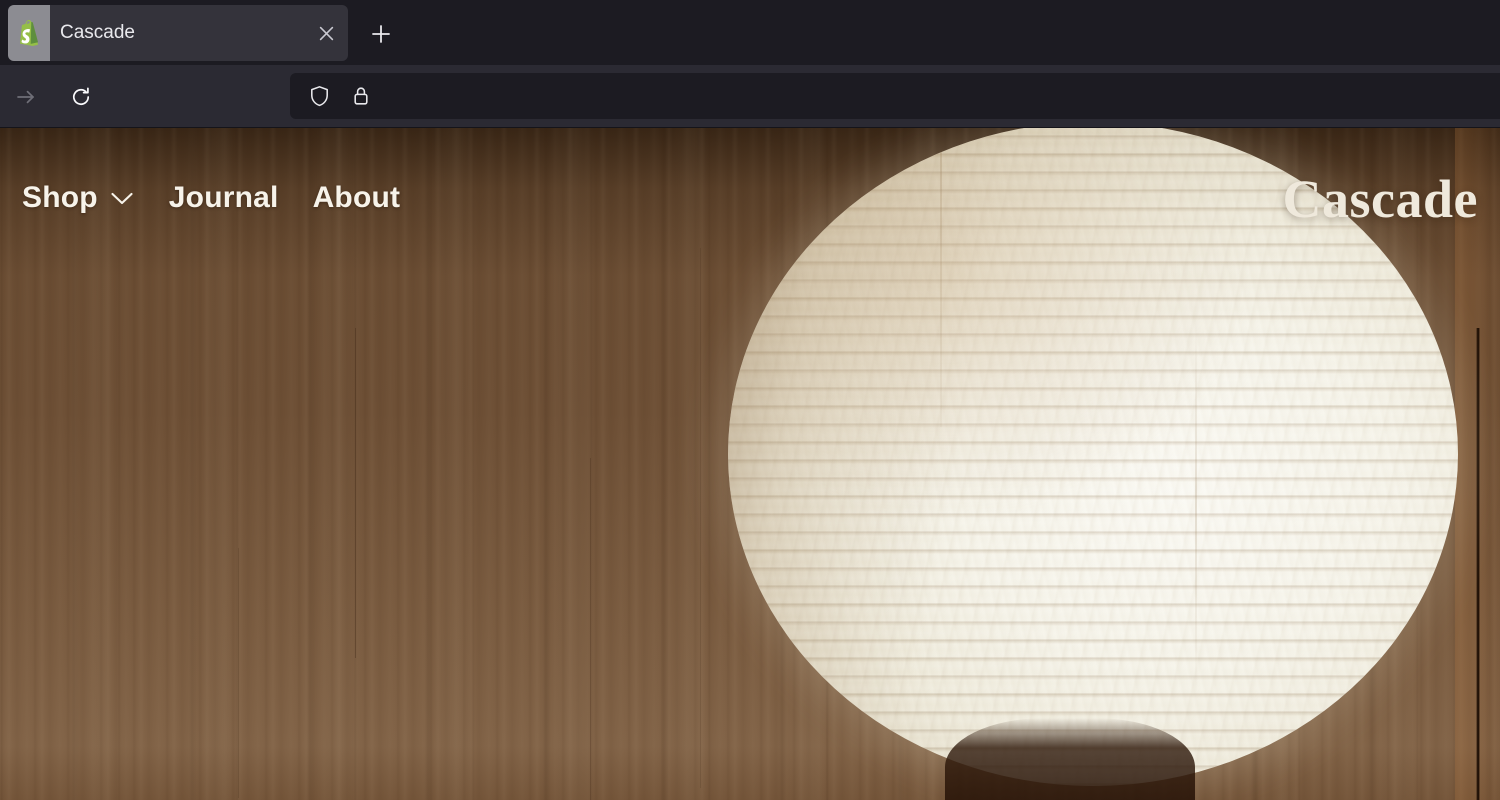 This screenshot has width=1500, height=800. Describe the element at coordinates (81, 97) in the screenshot. I see `reload-button` at that location.